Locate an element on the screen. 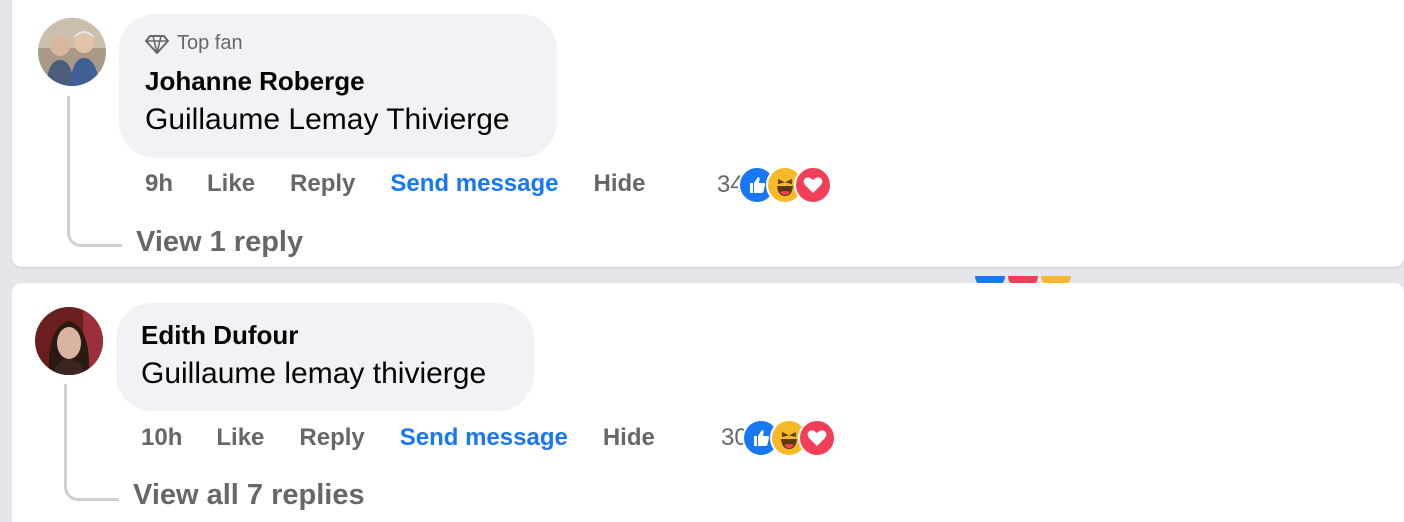  comment-author: Johanne Roberge is located at coordinates (255, 81).